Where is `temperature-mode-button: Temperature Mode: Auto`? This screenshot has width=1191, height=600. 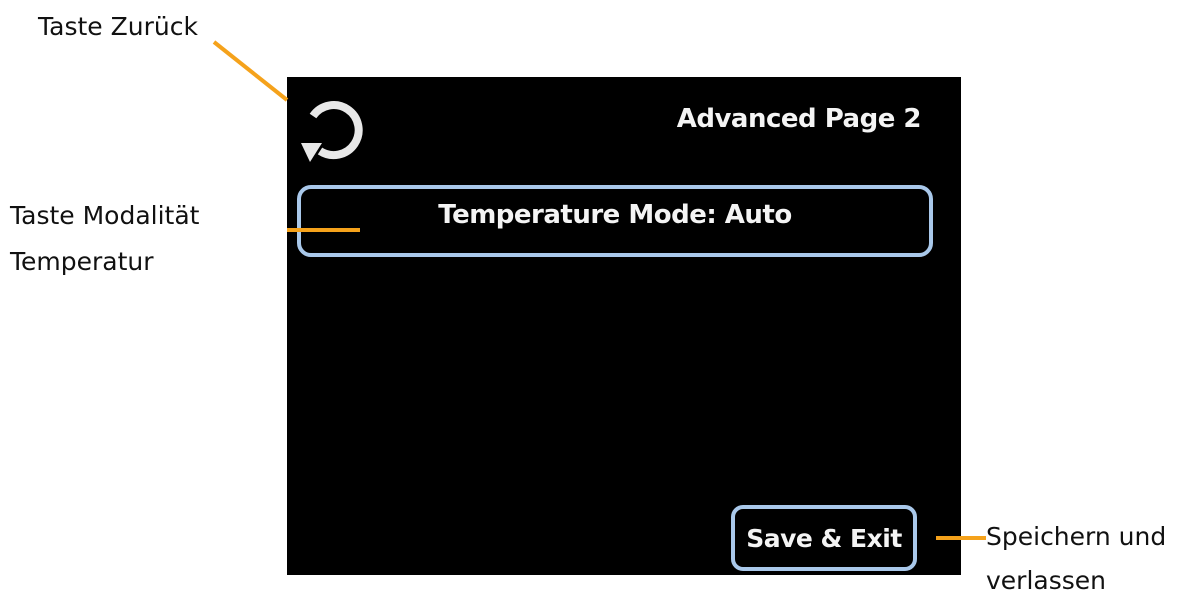 temperature-mode-button: Temperature Mode: Auto is located at coordinates (615, 221).